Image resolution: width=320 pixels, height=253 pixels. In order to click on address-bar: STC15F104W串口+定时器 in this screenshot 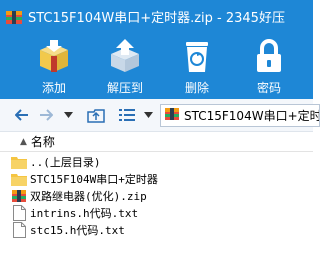, I will do `click(240, 115)`.